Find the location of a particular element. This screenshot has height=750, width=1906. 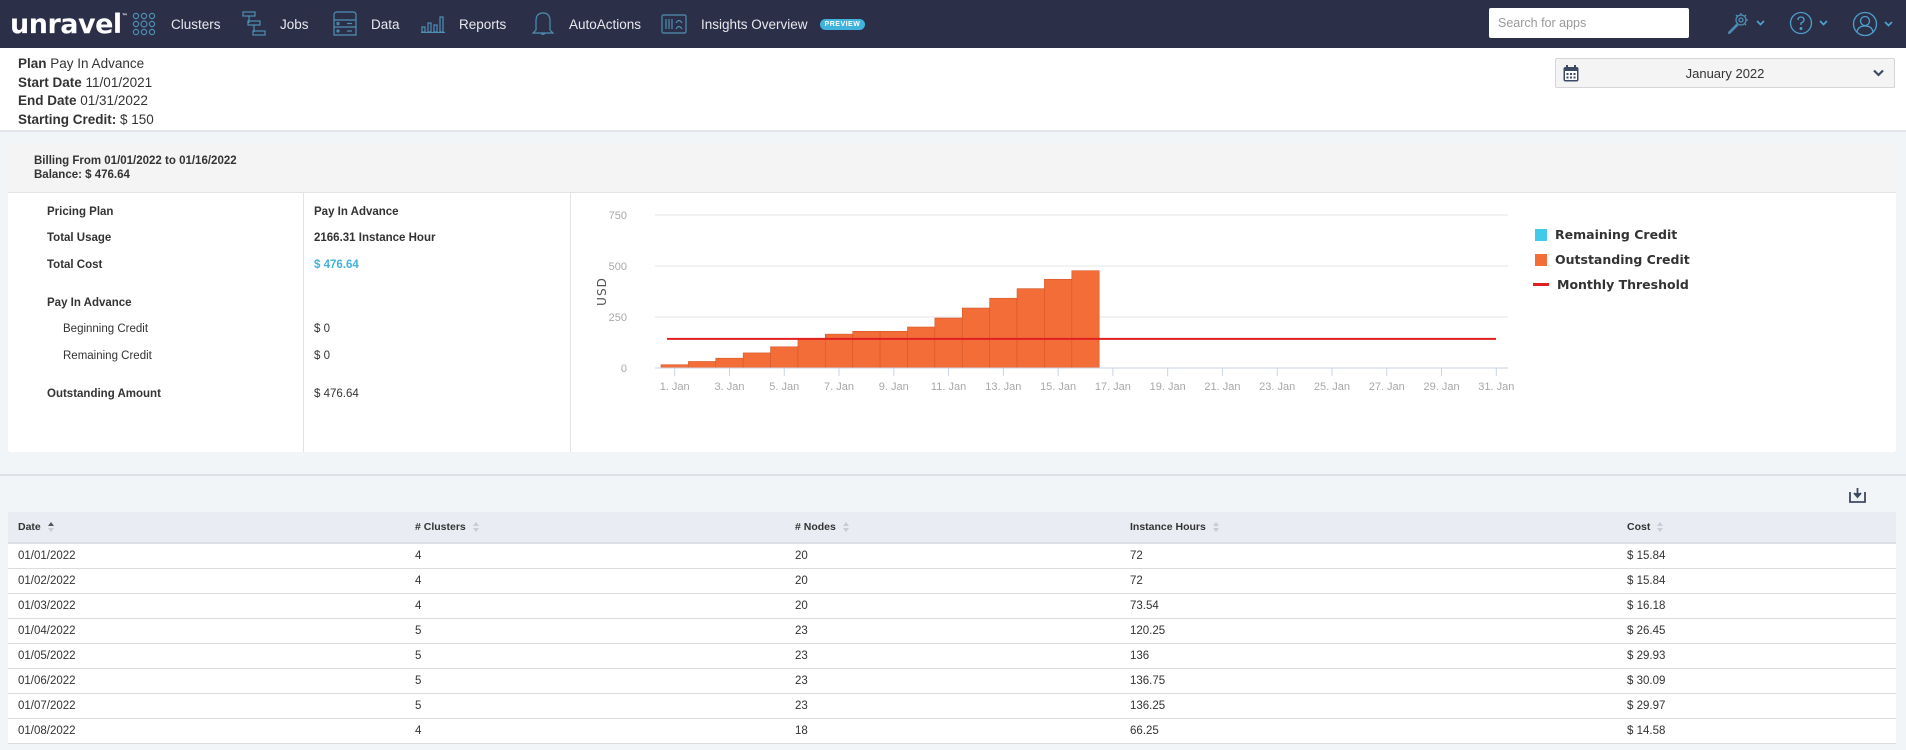

cell-instance-hours: 72 is located at coordinates (1136, 580).